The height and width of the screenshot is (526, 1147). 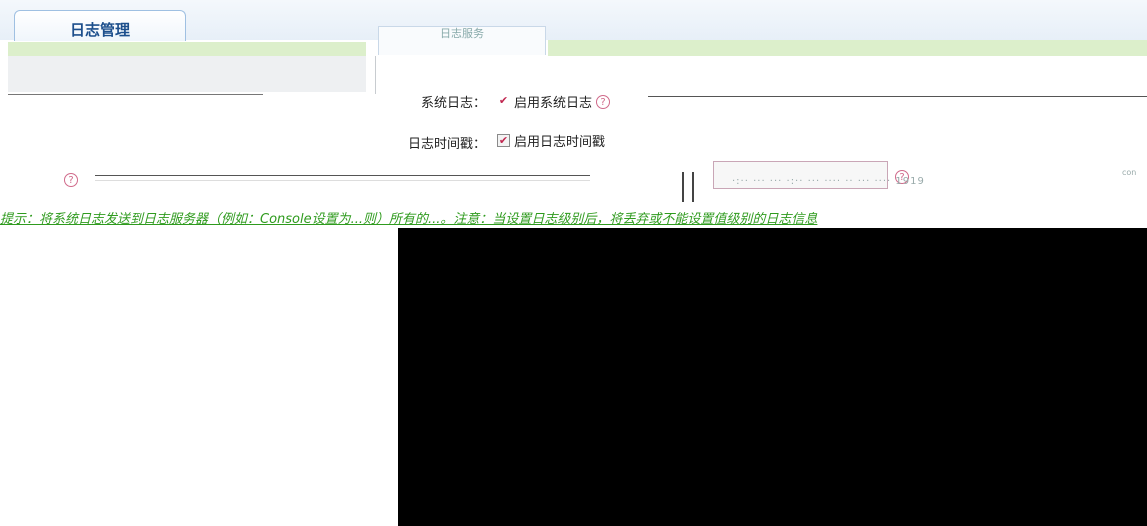 I want to click on system-log-checkbox-label: 启用系统日志, so click(x=553, y=103).